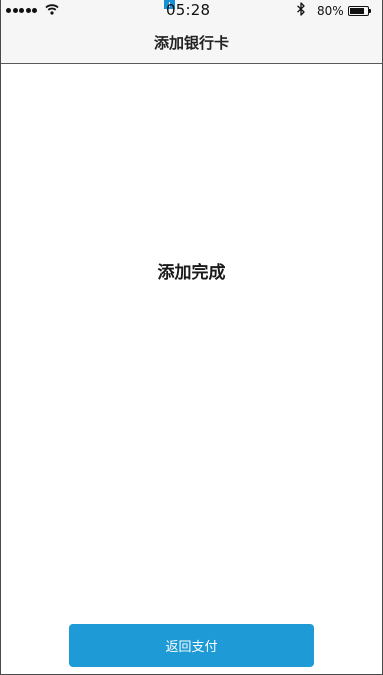  I want to click on return-to-payment-button: 返回支付, so click(191, 645).